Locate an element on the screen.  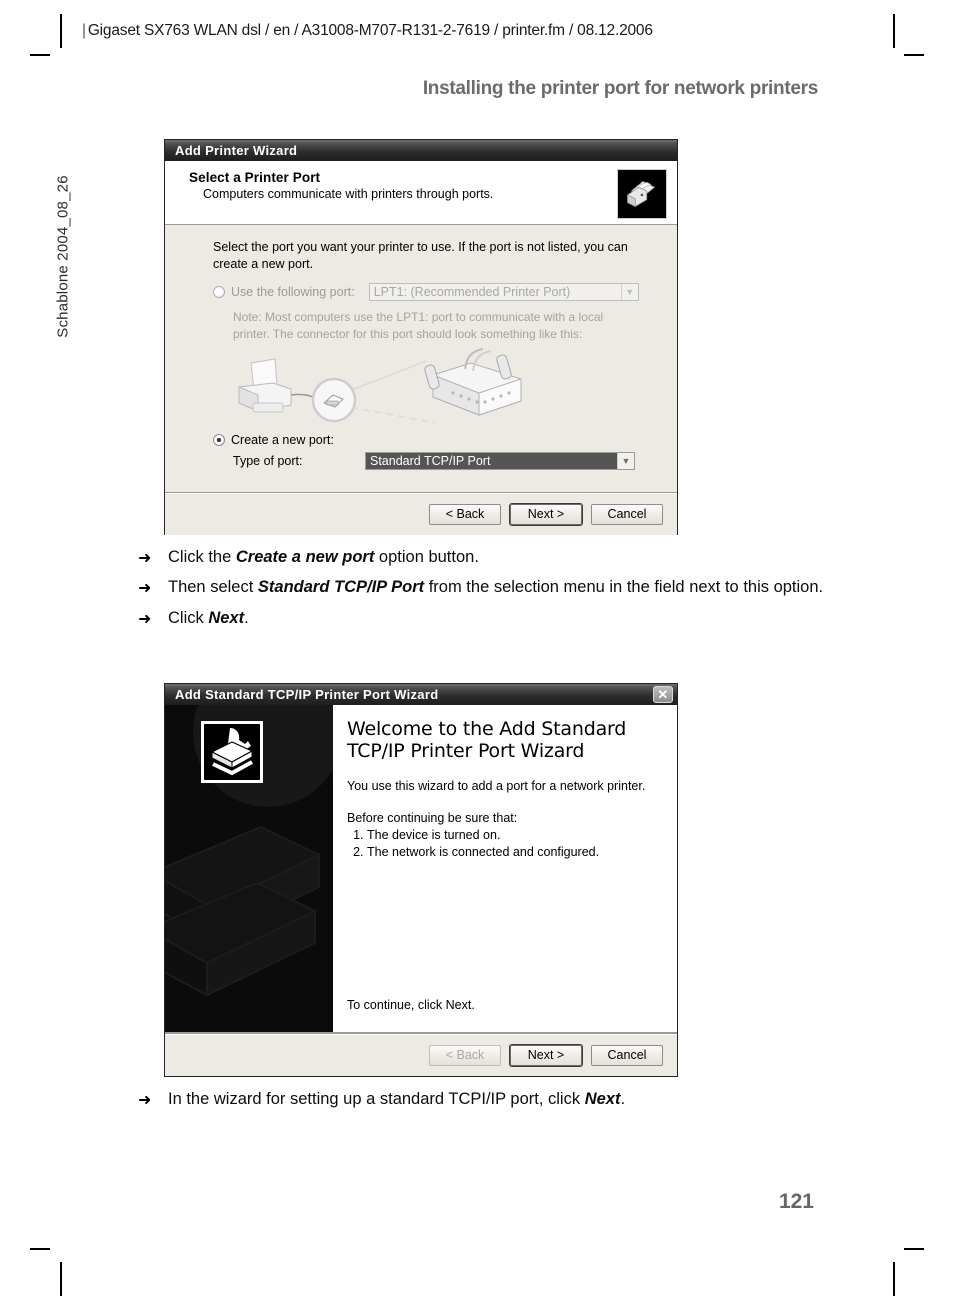
dialog-title-text: Add Standard TCP/IP Printer Port Wizard is located at coordinates (307, 694).